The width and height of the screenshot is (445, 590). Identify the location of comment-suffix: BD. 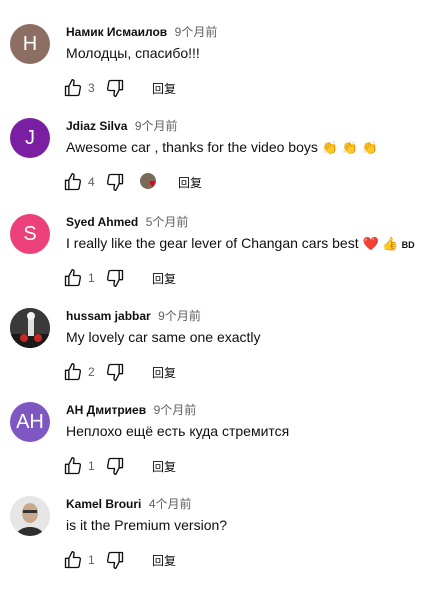
(408, 245).